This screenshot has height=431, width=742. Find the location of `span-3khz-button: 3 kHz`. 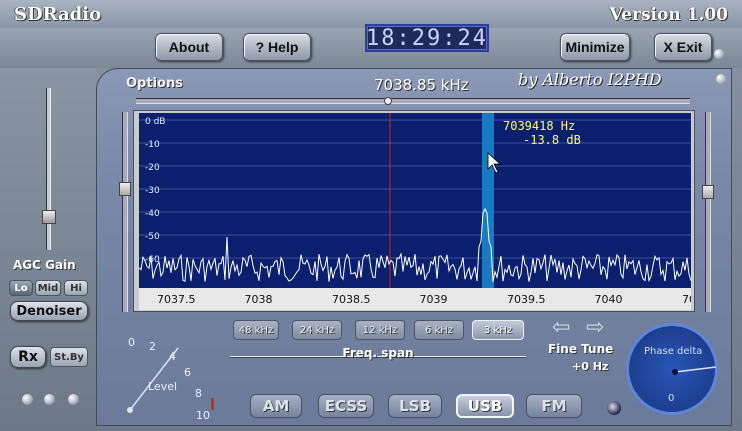

span-3khz-button: 3 kHz is located at coordinates (498, 330).